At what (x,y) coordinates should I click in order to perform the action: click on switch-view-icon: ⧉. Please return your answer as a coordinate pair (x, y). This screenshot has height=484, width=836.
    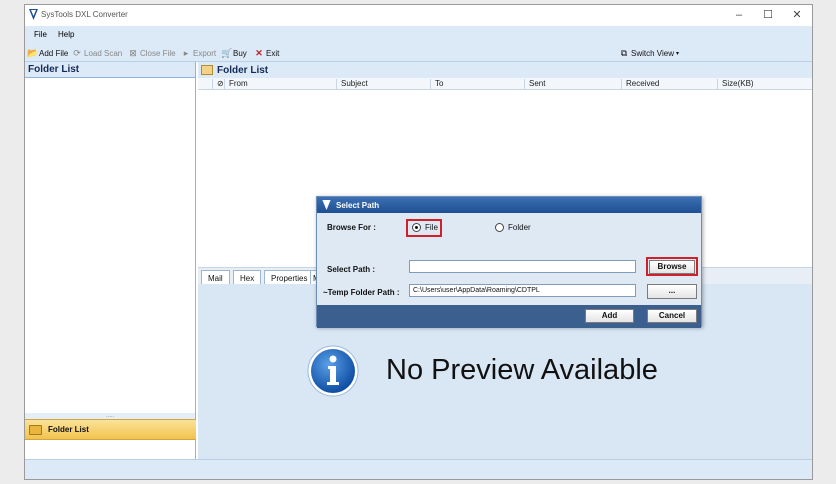
    Looking at the image, I should click on (624, 53).